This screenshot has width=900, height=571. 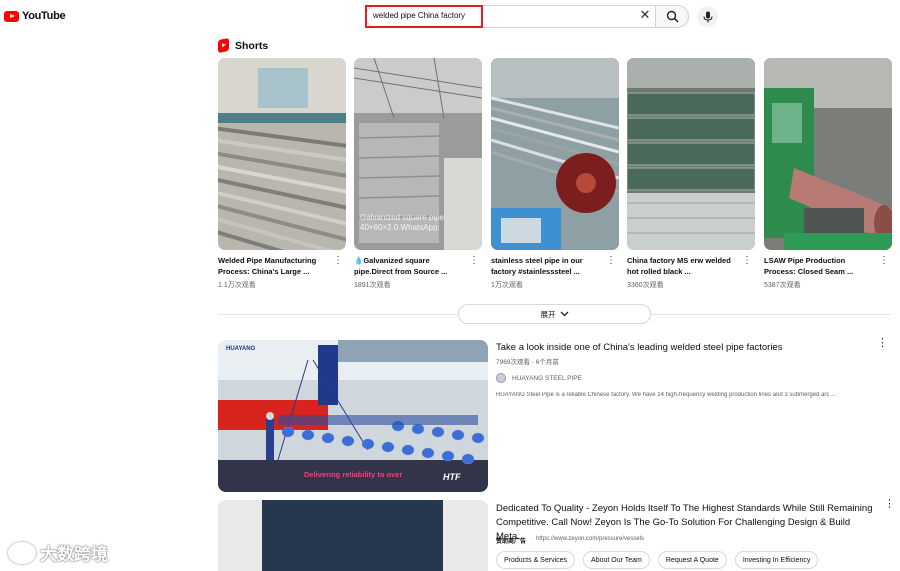 I want to click on youtube-play-icon, so click(x=11, y=16).